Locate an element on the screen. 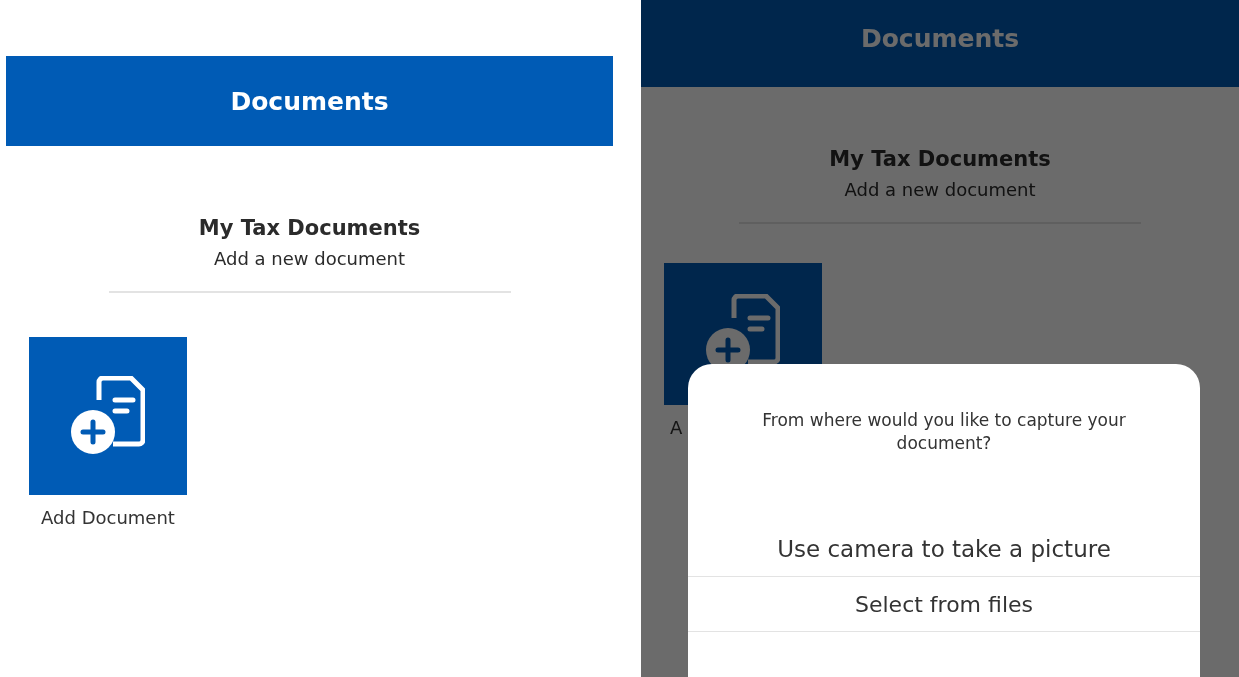 This screenshot has width=1239, height=677. sheet-prompt: From where would you like to capture your document? is located at coordinates (944, 432).